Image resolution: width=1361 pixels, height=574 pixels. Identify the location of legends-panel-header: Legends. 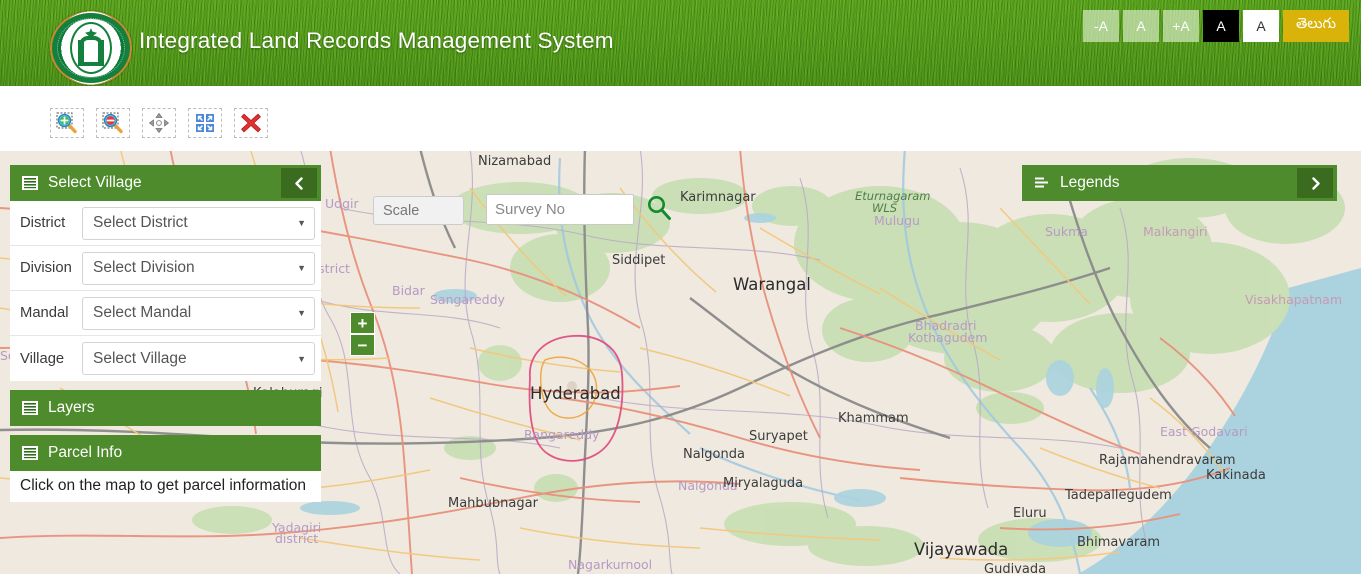
(1179, 183).